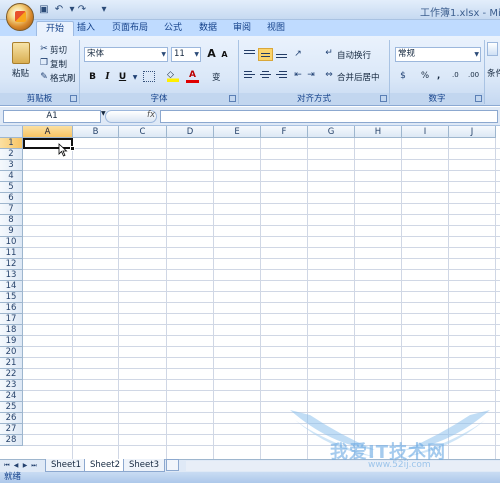 The width and height of the screenshot is (500, 483). What do you see at coordinates (311, 75) in the screenshot?
I see `increase-indent-icon: ⇥` at bounding box center [311, 75].